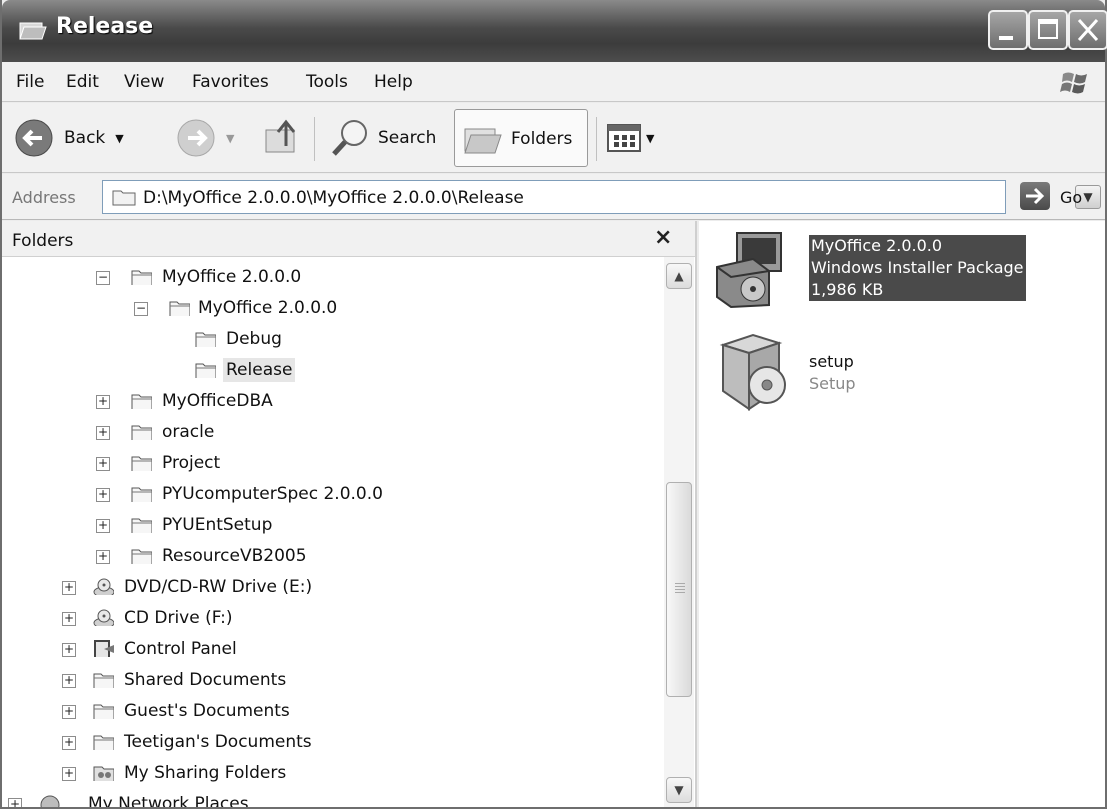 The width and height of the screenshot is (1107, 809). What do you see at coordinates (332, 774) in the screenshot?
I see `tree-node: + My Sharing Folders` at bounding box center [332, 774].